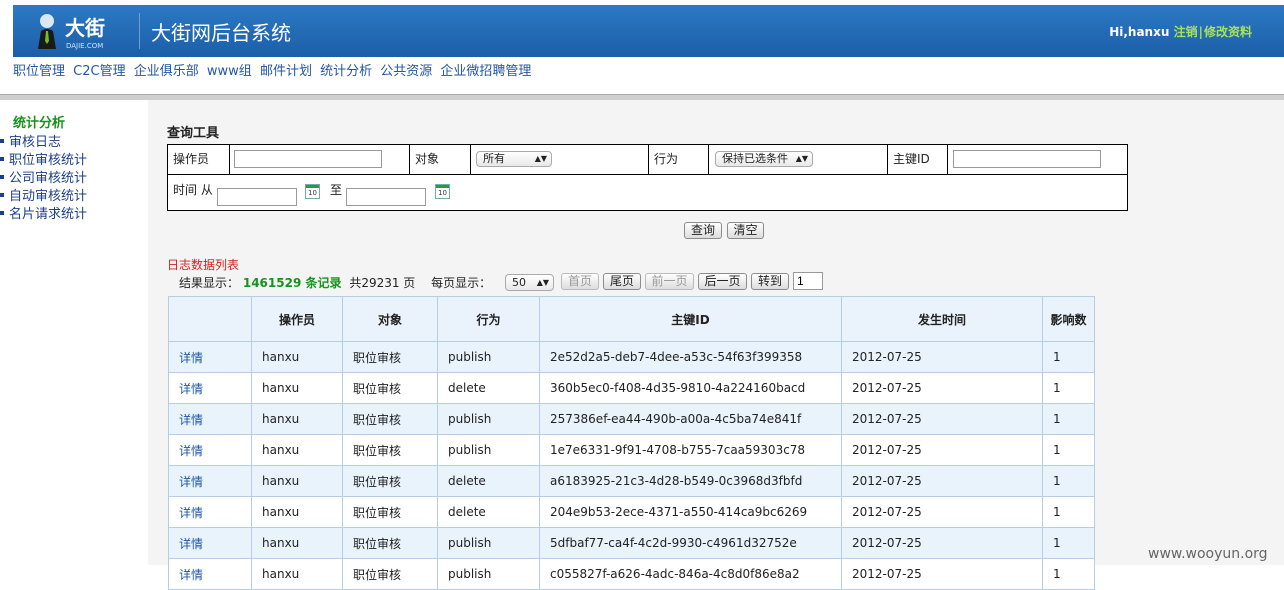 This screenshot has width=1284, height=590. I want to click on nav-micro-recruit: 企业微招聘管理, so click(485, 71).